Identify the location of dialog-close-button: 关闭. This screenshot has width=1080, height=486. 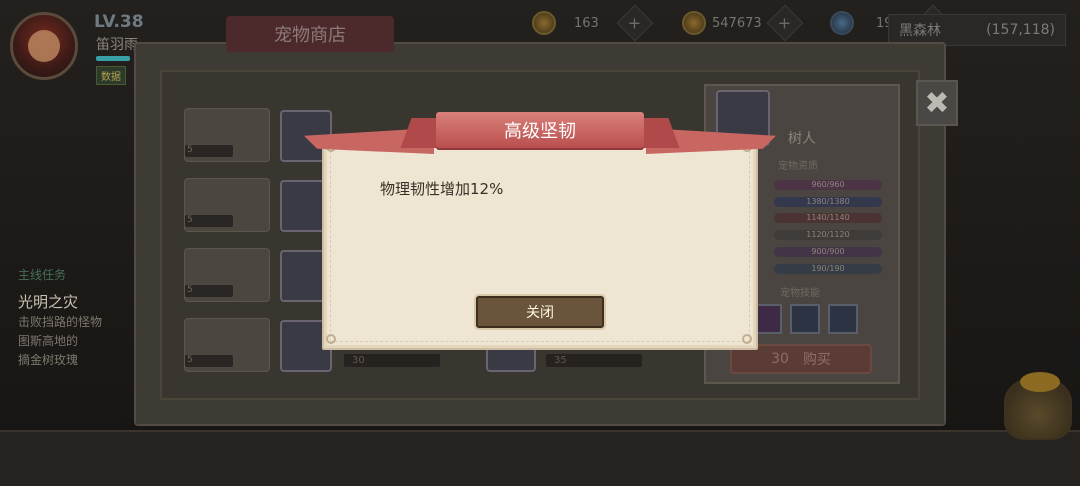
(540, 312).